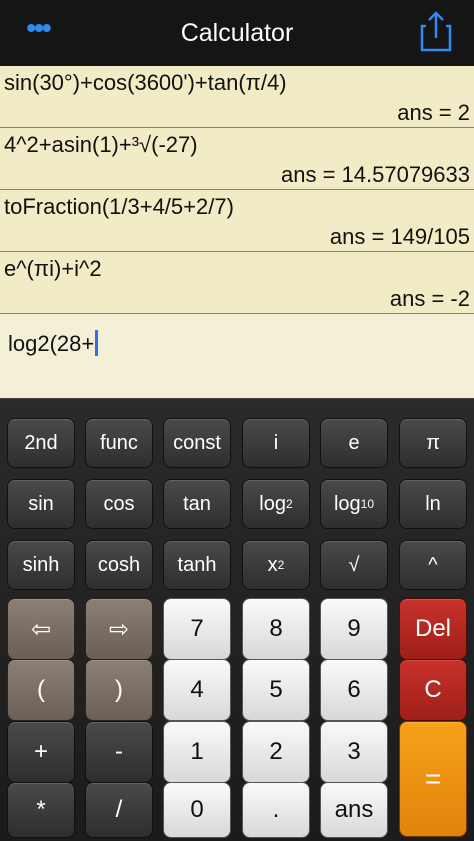  Describe the element at coordinates (53, 343) in the screenshot. I see `expression-input-text: log2(28+` at that location.